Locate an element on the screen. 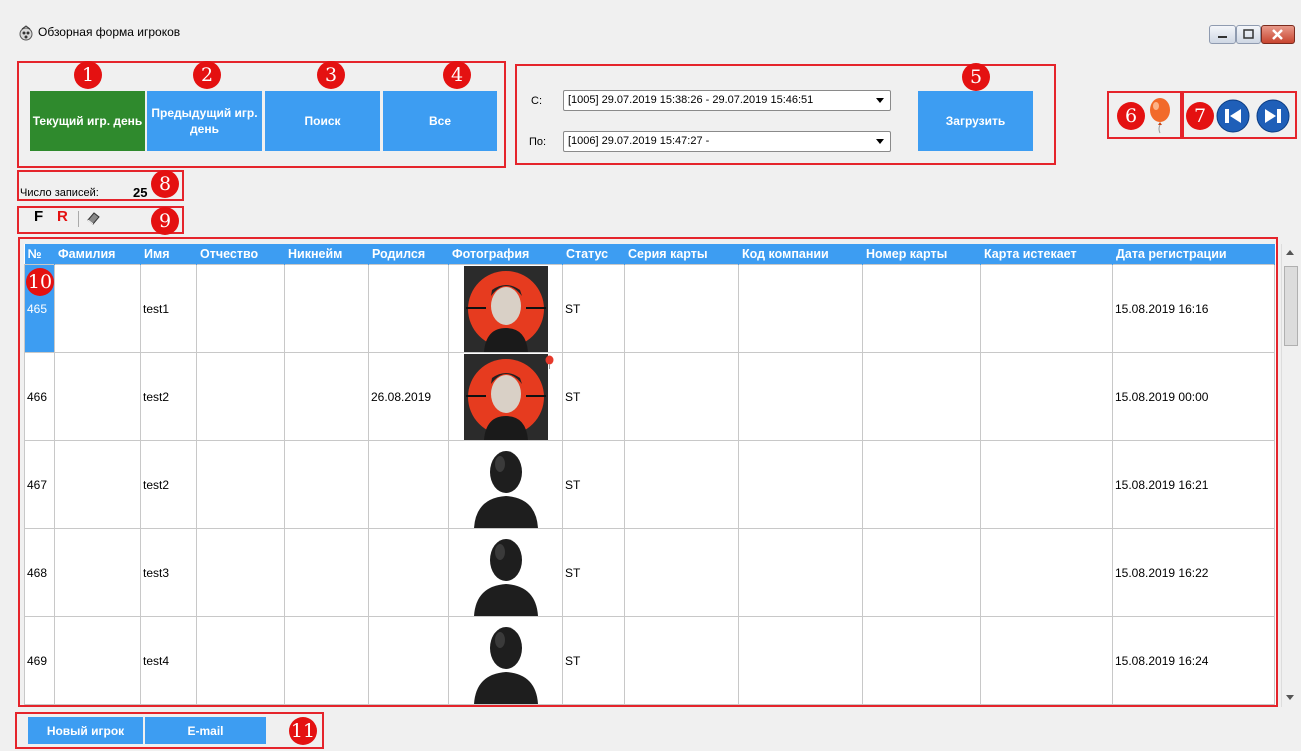 The image size is (1301, 751). maximize-button is located at coordinates (1248, 34).